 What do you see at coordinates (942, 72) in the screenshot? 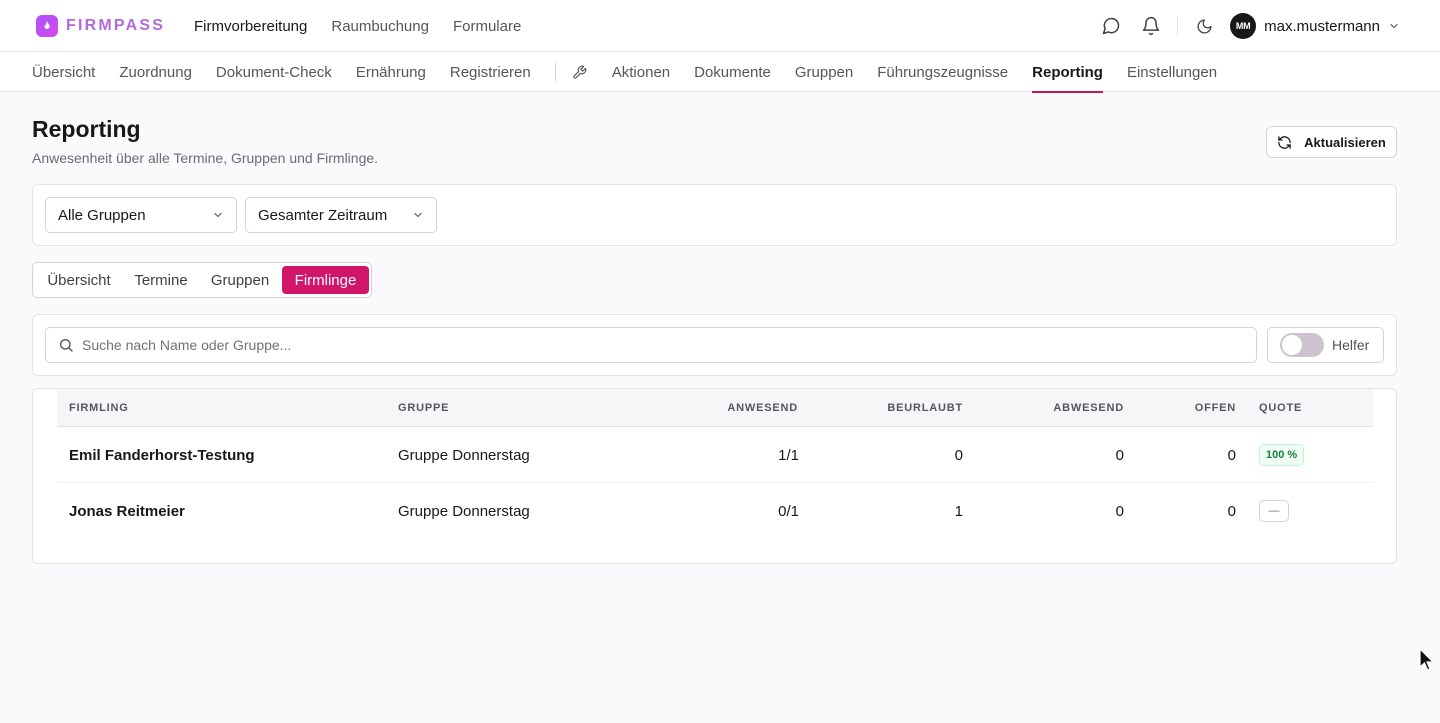
I see `subnav-fuehrungszeugnisse: Führungszeugnisse` at bounding box center [942, 72].